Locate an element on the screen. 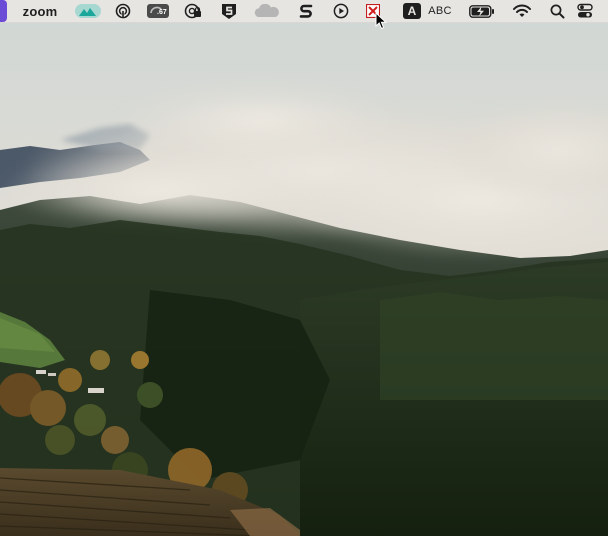  zoom-app-name: zoom is located at coordinates (40, 11).